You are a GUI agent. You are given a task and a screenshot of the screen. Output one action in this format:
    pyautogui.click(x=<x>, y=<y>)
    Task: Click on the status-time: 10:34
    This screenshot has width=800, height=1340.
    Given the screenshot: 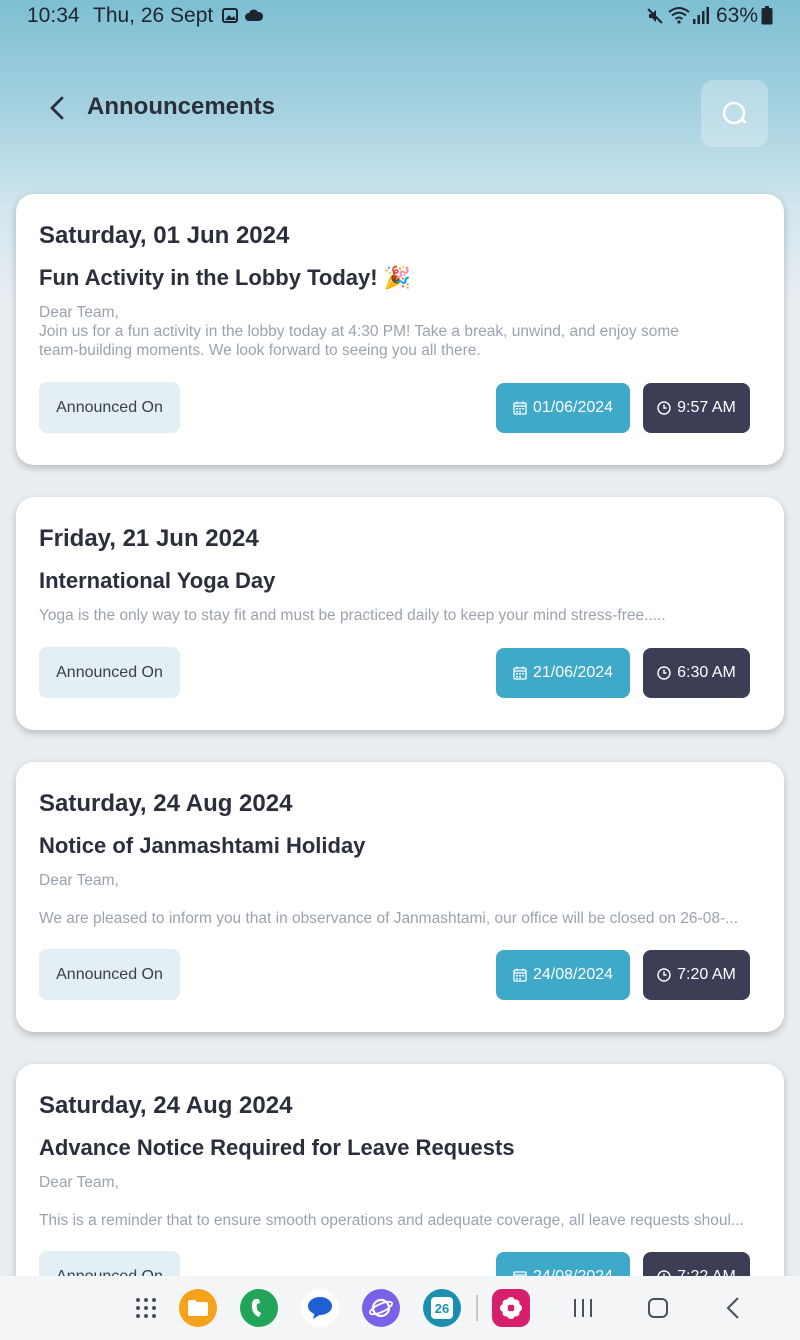 What is the action you would take?
    pyautogui.click(x=53, y=15)
    